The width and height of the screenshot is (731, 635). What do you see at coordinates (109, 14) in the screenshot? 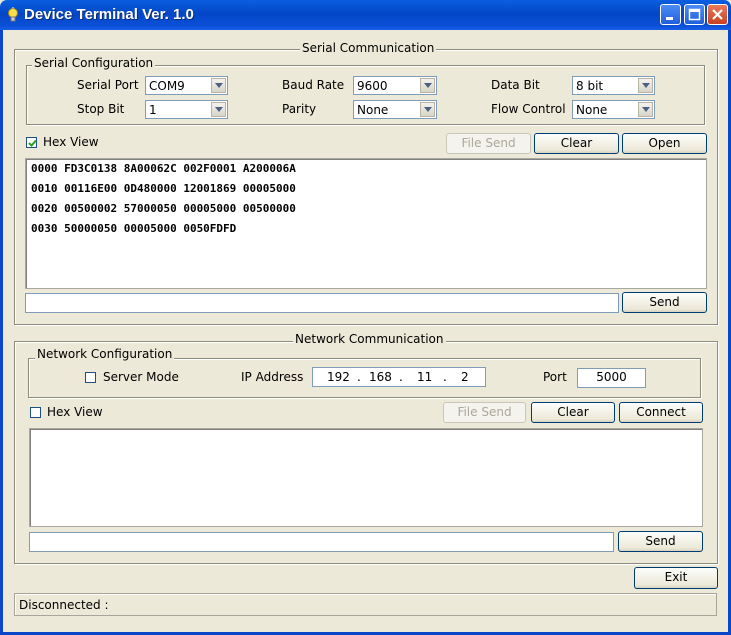
I see `window-title: Device Terminal Ver. 1.0` at bounding box center [109, 14].